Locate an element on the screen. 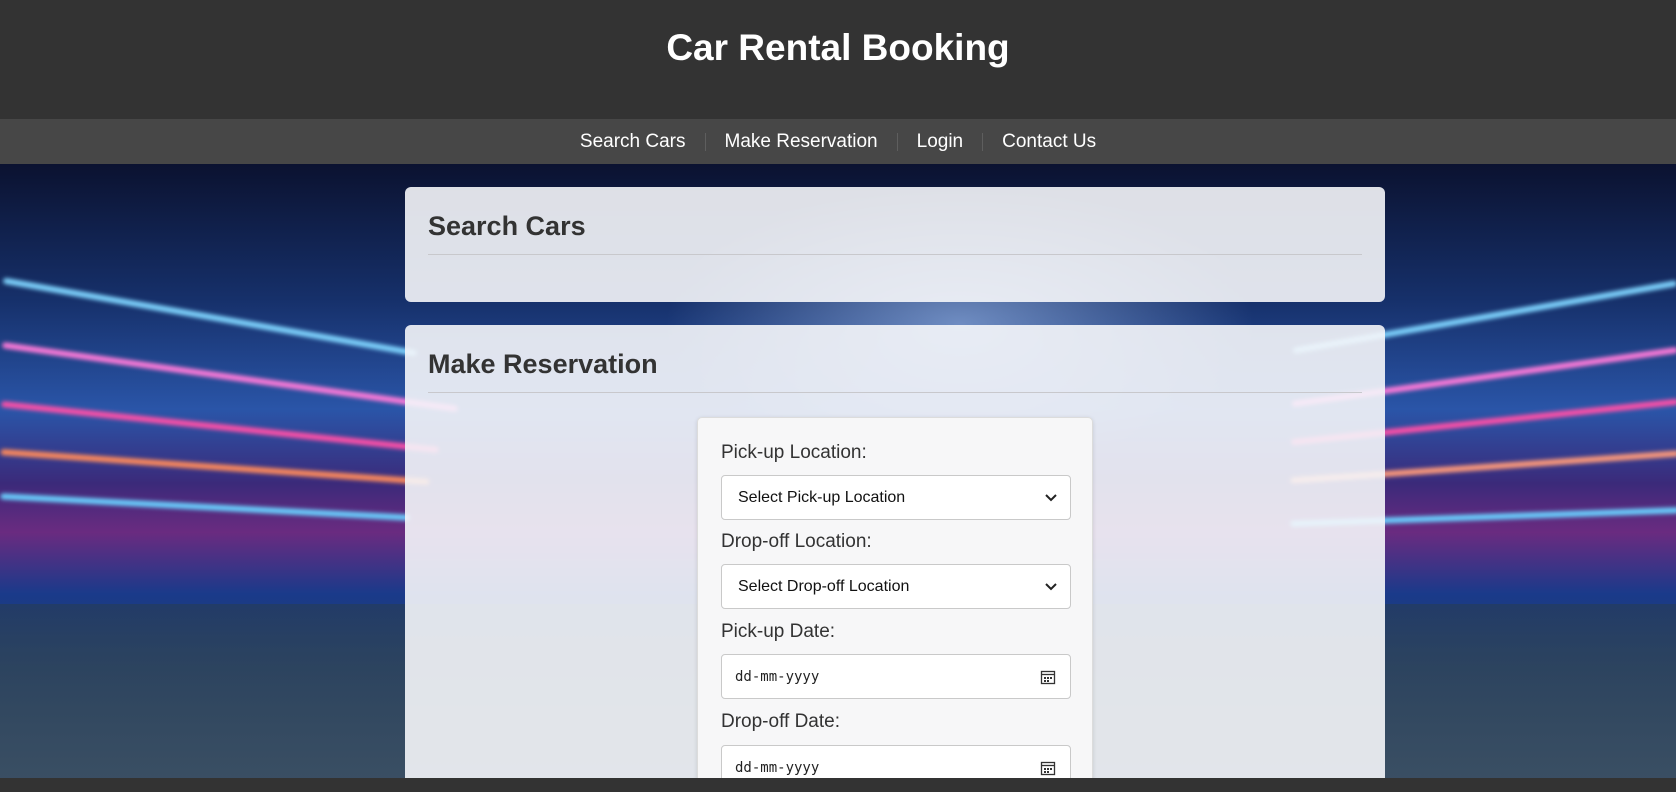 Image resolution: width=1676 pixels, height=792 pixels. nav-link-login: Login is located at coordinates (940, 142).